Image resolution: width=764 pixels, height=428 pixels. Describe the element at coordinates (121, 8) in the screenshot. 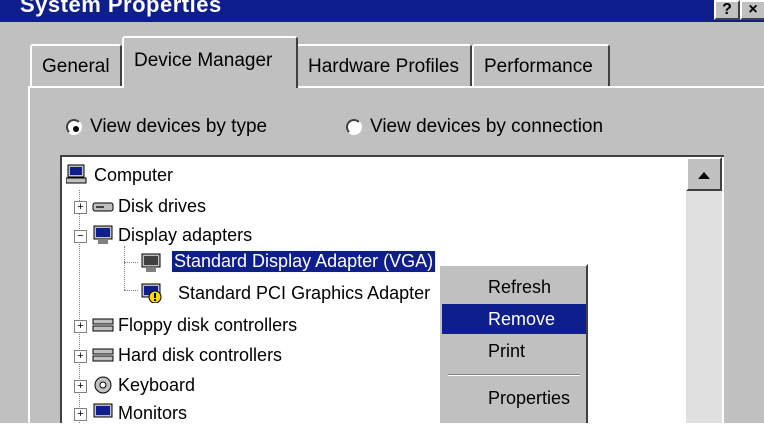

I see `window-title: System Properties` at that location.